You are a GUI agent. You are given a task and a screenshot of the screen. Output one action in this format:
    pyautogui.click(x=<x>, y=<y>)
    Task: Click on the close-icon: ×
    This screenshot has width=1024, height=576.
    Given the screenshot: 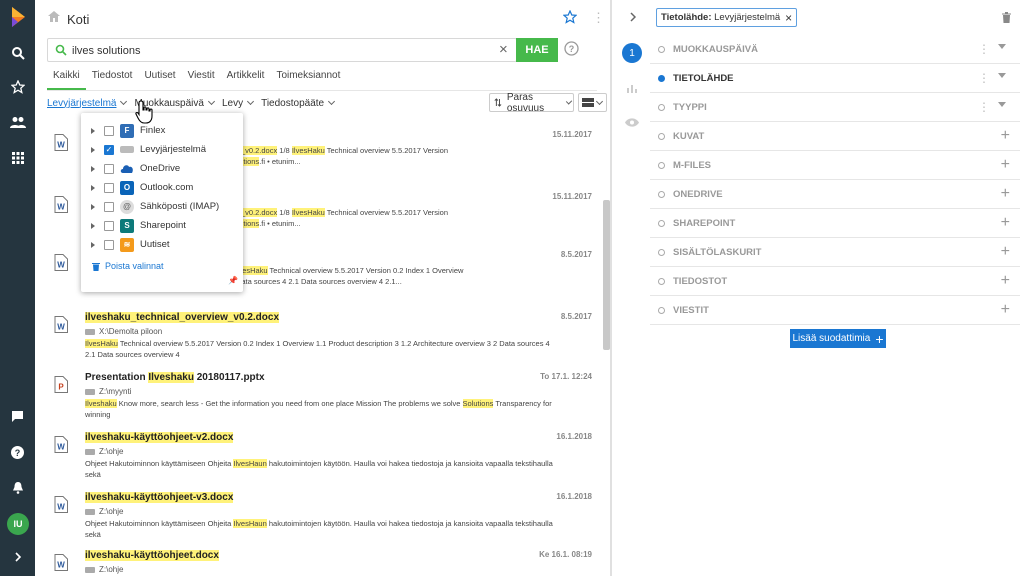 What is the action you would take?
    pyautogui.click(x=788, y=18)
    